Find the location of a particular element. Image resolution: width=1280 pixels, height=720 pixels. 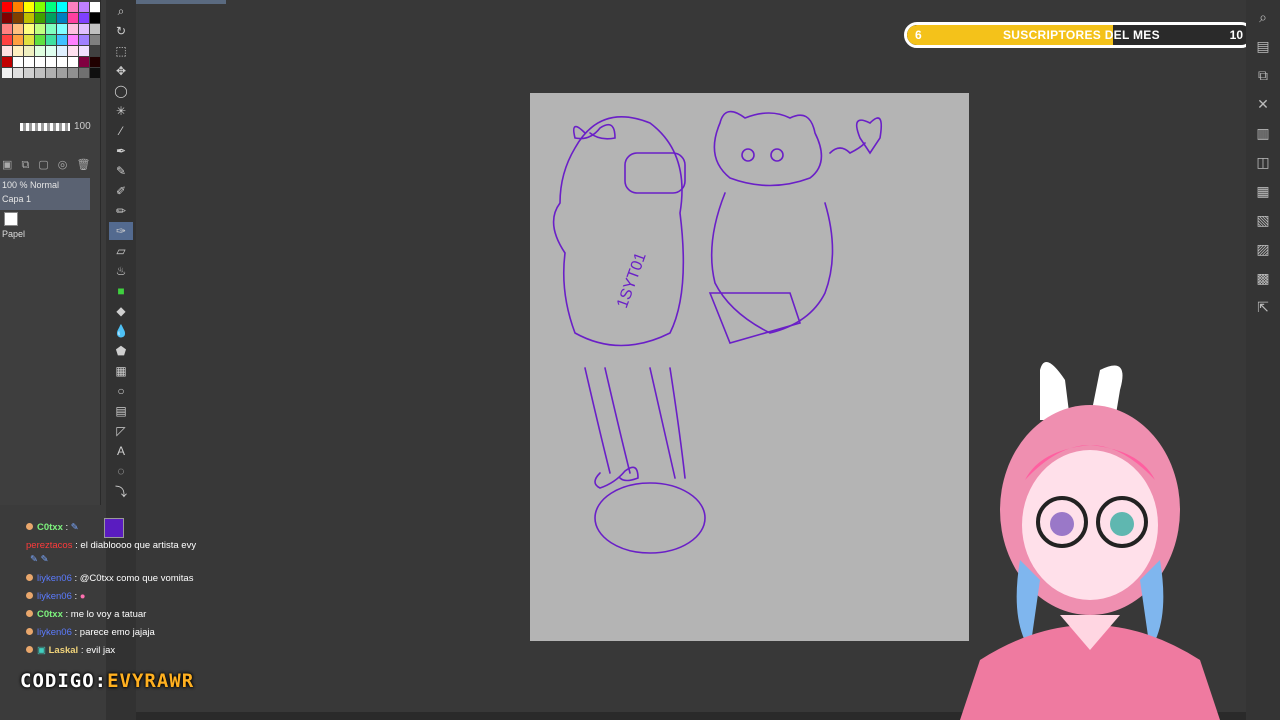

paper-thumbnail is located at coordinates (11, 219).